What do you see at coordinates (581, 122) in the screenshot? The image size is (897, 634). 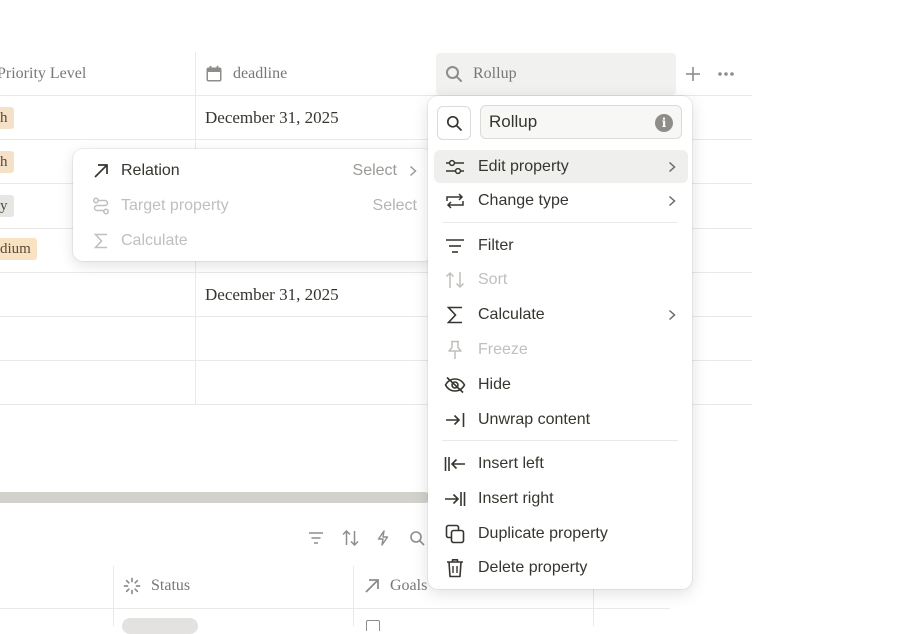 I see `property-name-input: Rollup i` at bounding box center [581, 122].